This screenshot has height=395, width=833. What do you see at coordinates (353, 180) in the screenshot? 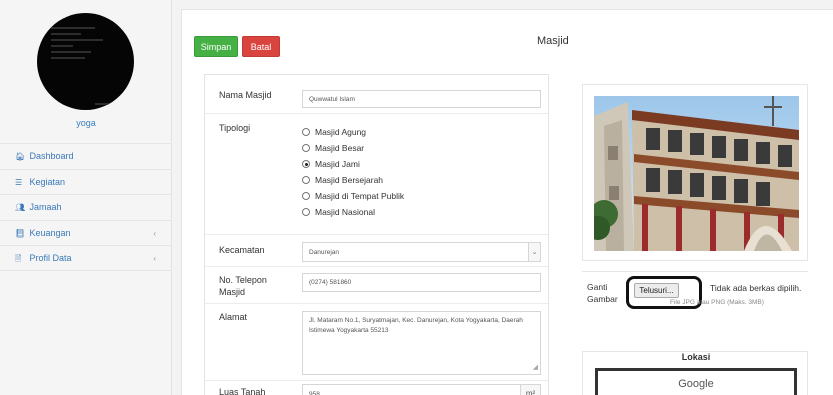
I see `radio-masjid-bersejarah: Masjid Bersejarah` at bounding box center [353, 180].